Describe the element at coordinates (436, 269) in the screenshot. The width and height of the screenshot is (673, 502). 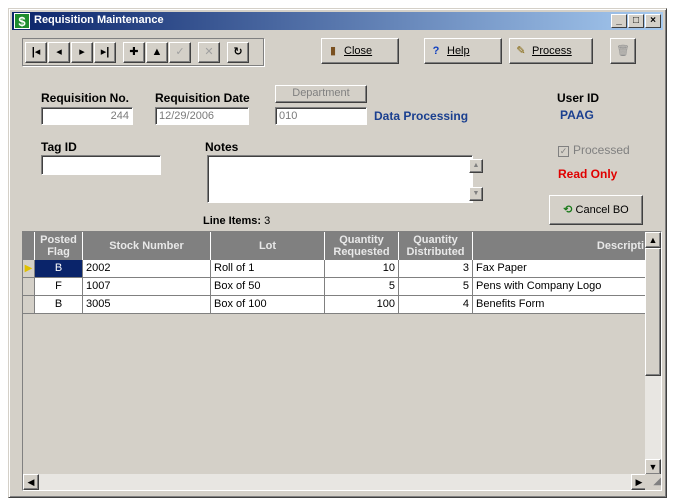
I see `cell-qty-distributed: 3` at that location.